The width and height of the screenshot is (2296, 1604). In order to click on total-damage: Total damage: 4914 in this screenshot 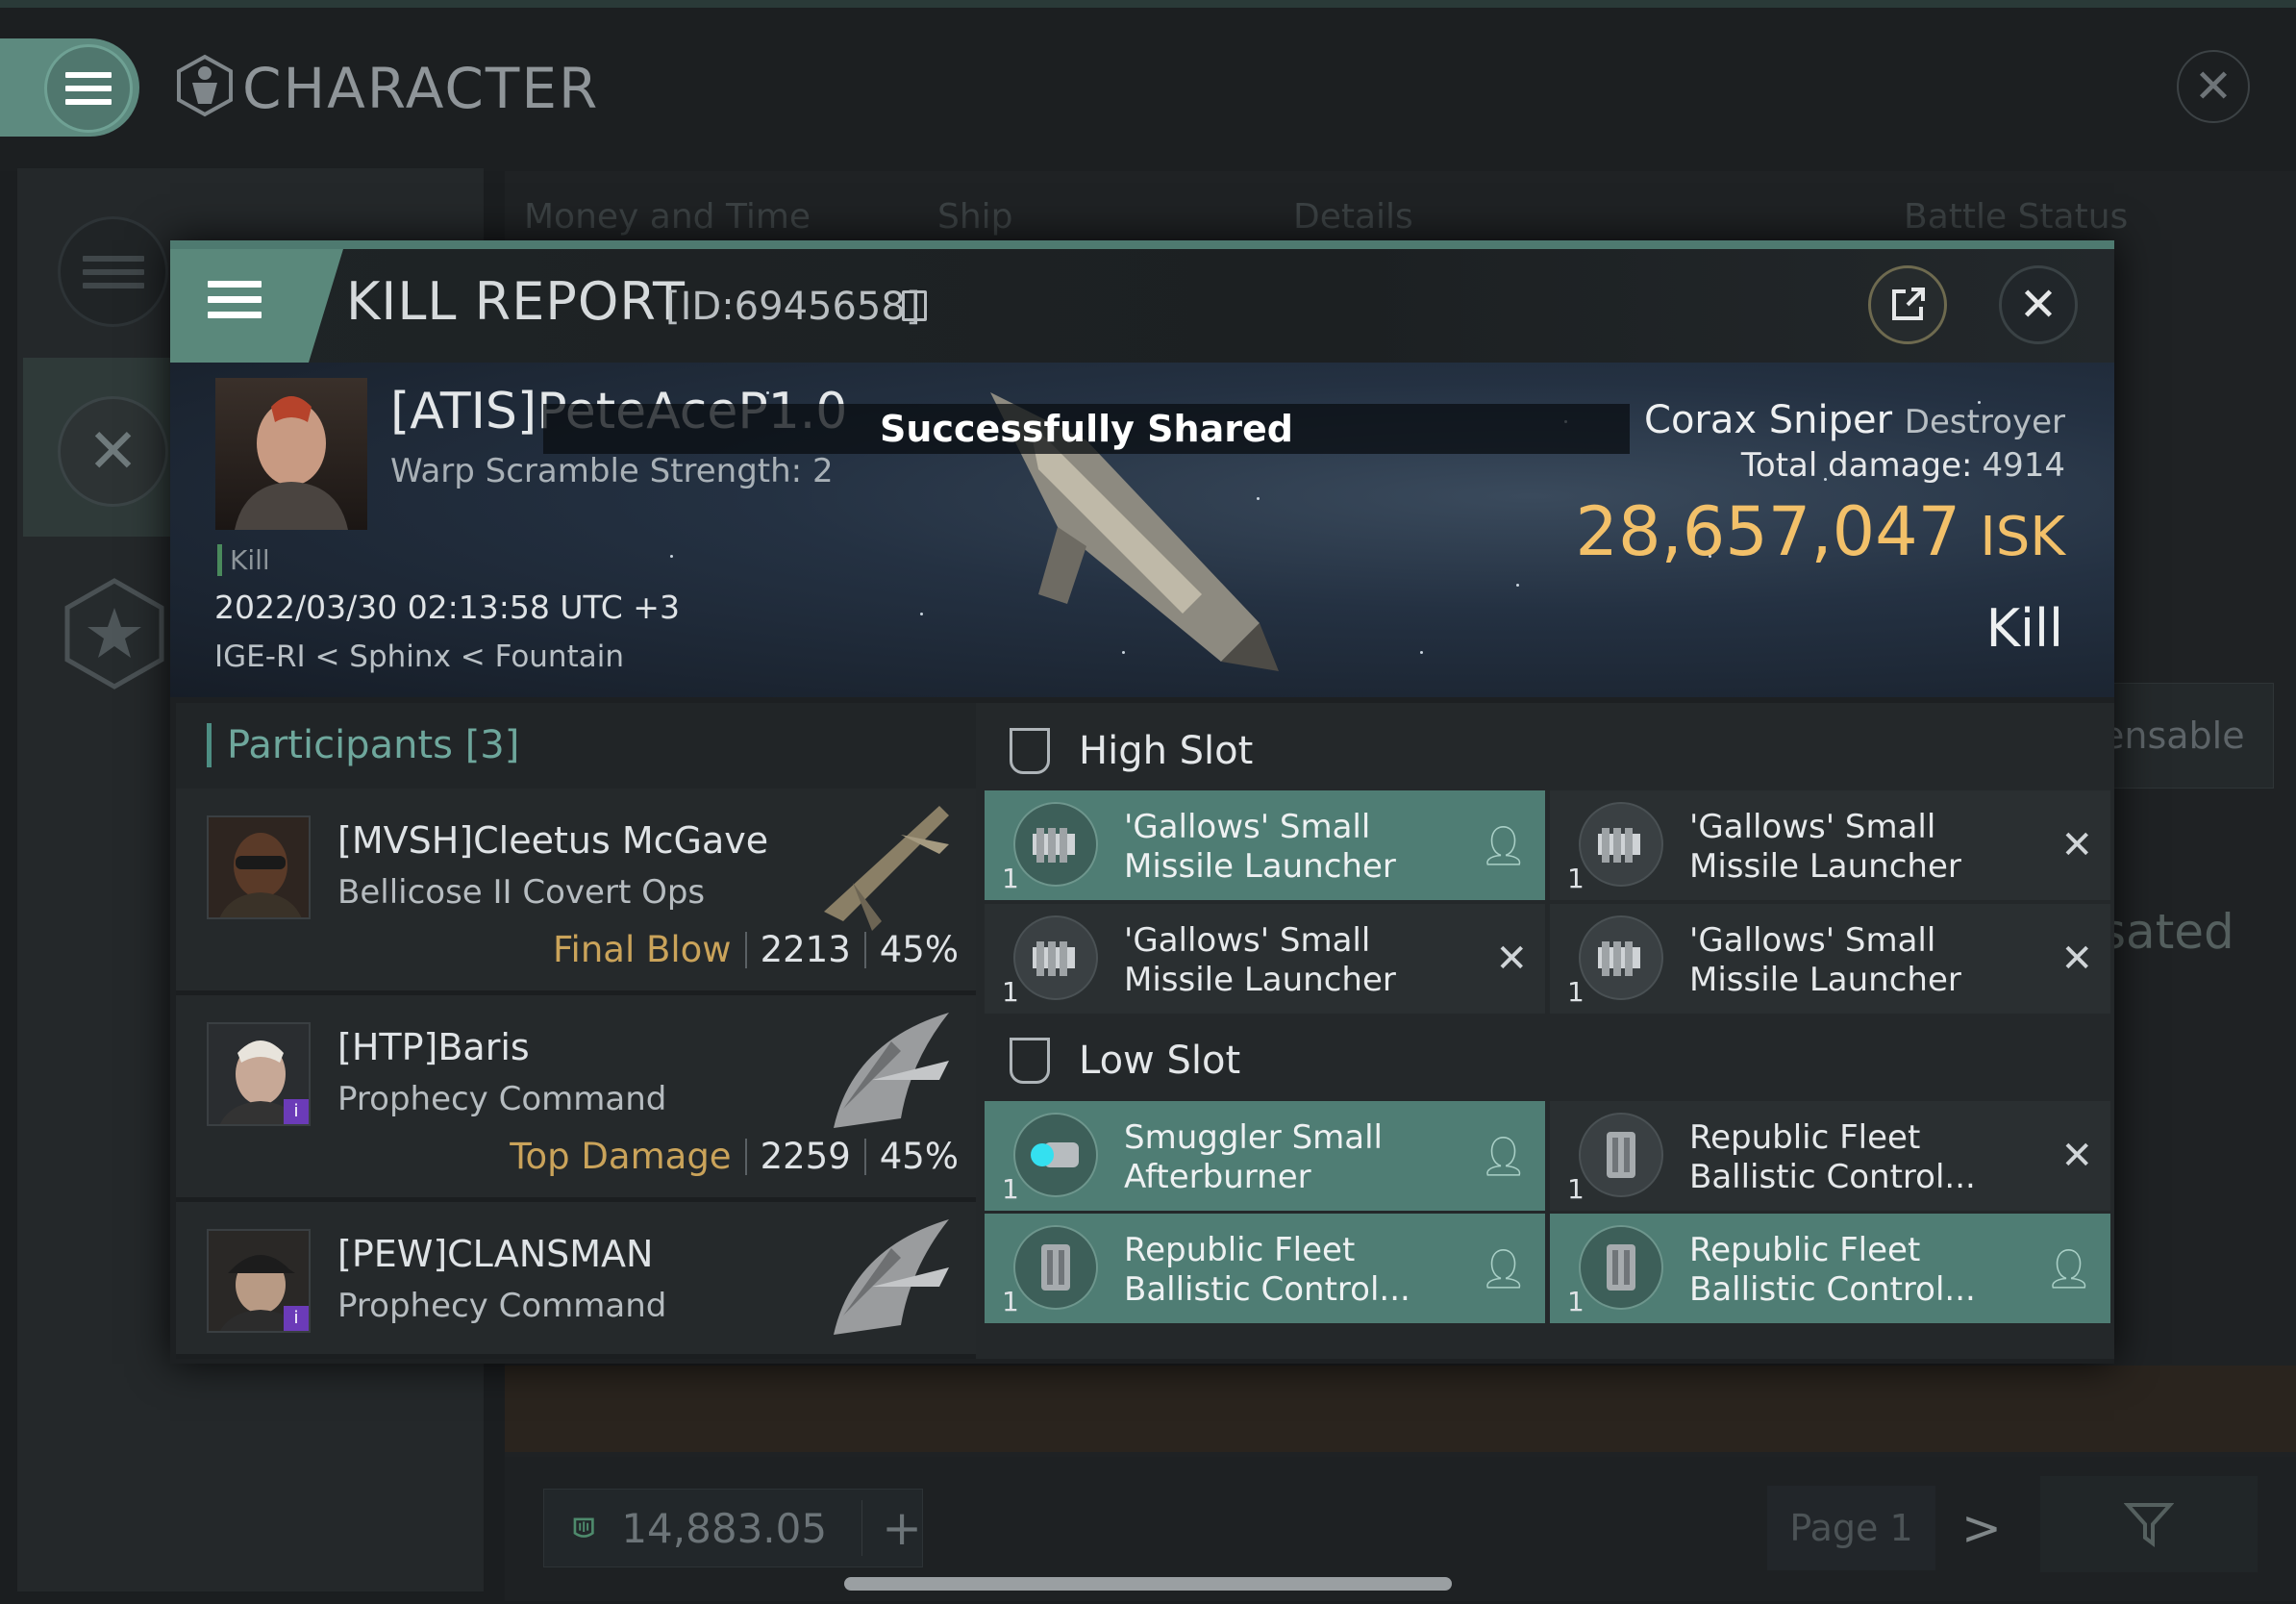, I will do `click(1801, 465)`.